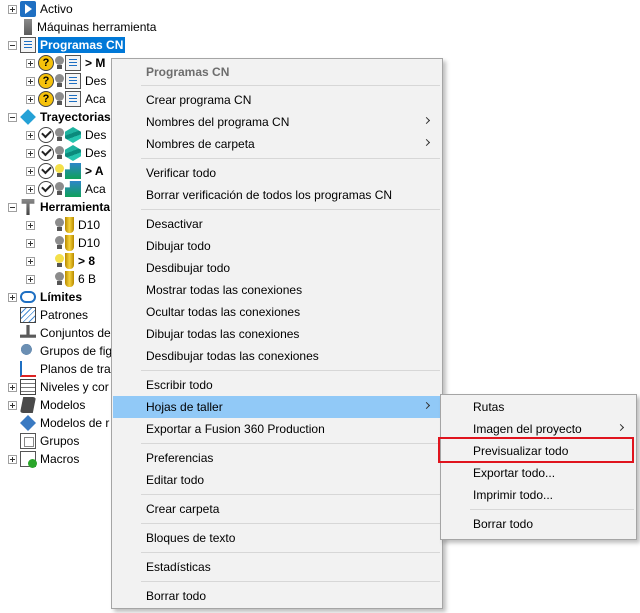 The width and height of the screenshot is (640, 613). Describe the element at coordinates (66, 99) in the screenshot. I see `tree-node-program-3: ? Aca` at that location.